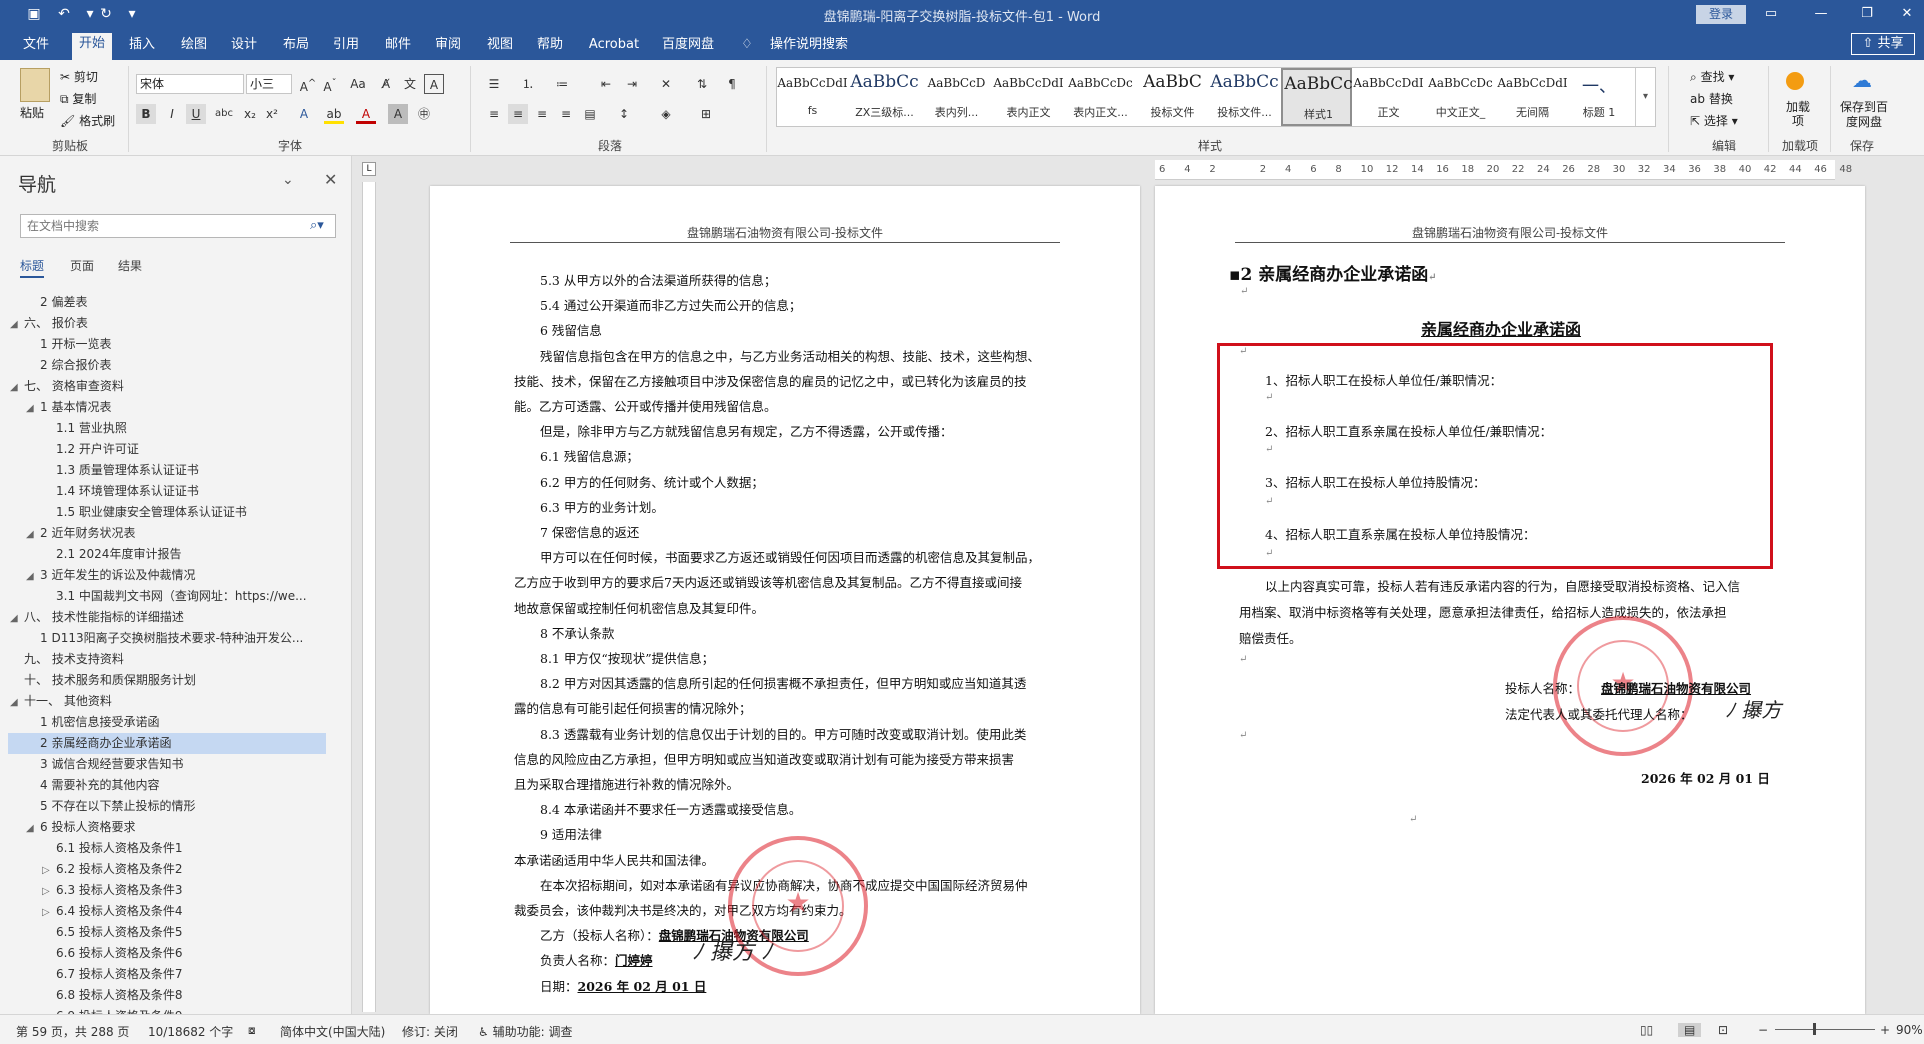 The height and width of the screenshot is (1044, 1924). I want to click on sort-icon: ⇅, so click(702, 84).